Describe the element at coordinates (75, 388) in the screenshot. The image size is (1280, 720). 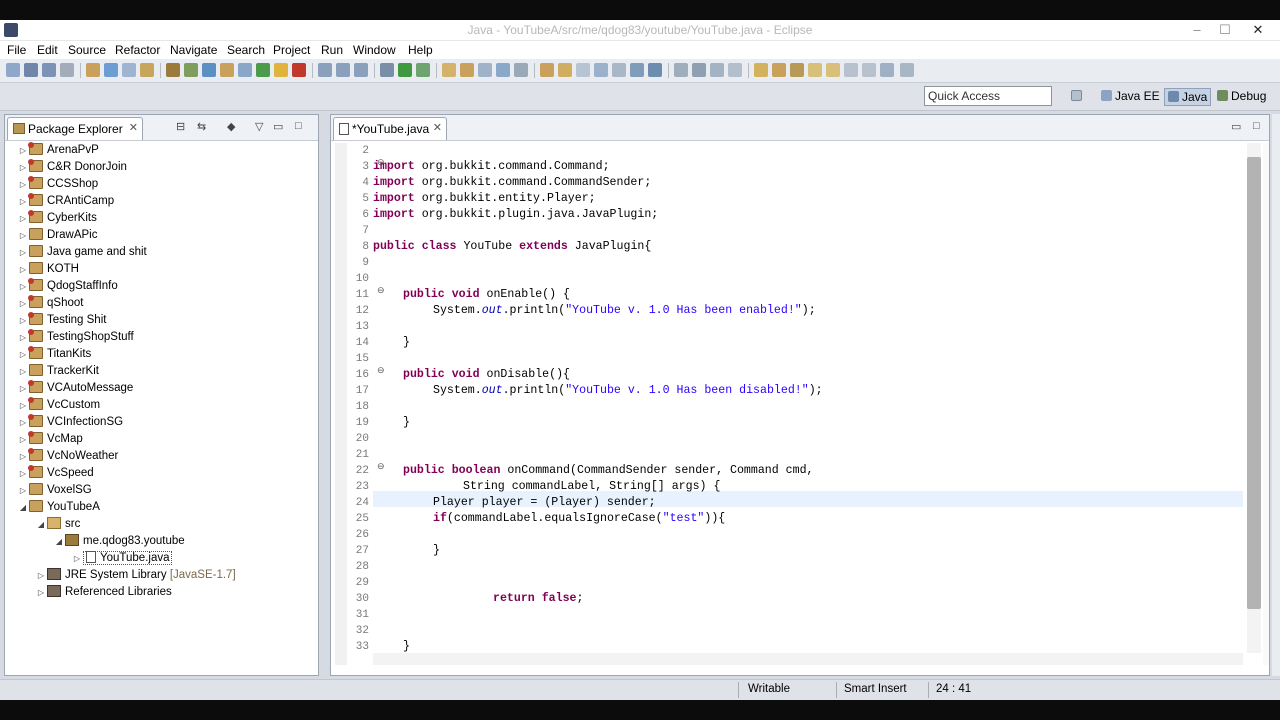
I see `tree-item-project: ▷ VCAutoMessage` at that location.